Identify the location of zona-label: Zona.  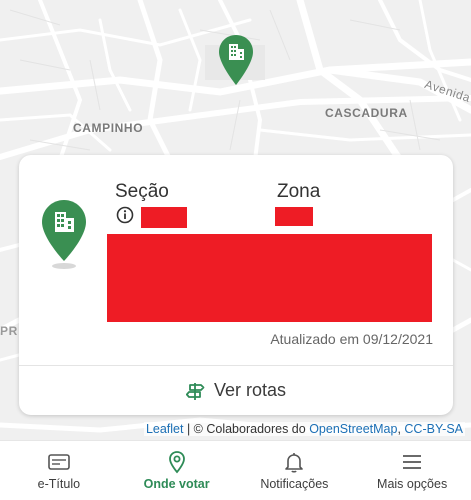
(299, 191).